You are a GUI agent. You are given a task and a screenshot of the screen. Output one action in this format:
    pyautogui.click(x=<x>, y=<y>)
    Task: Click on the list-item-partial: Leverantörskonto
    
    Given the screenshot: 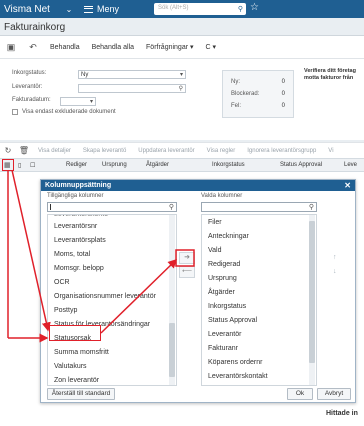 What is the action you would take?
    pyautogui.click(x=81, y=216)
    